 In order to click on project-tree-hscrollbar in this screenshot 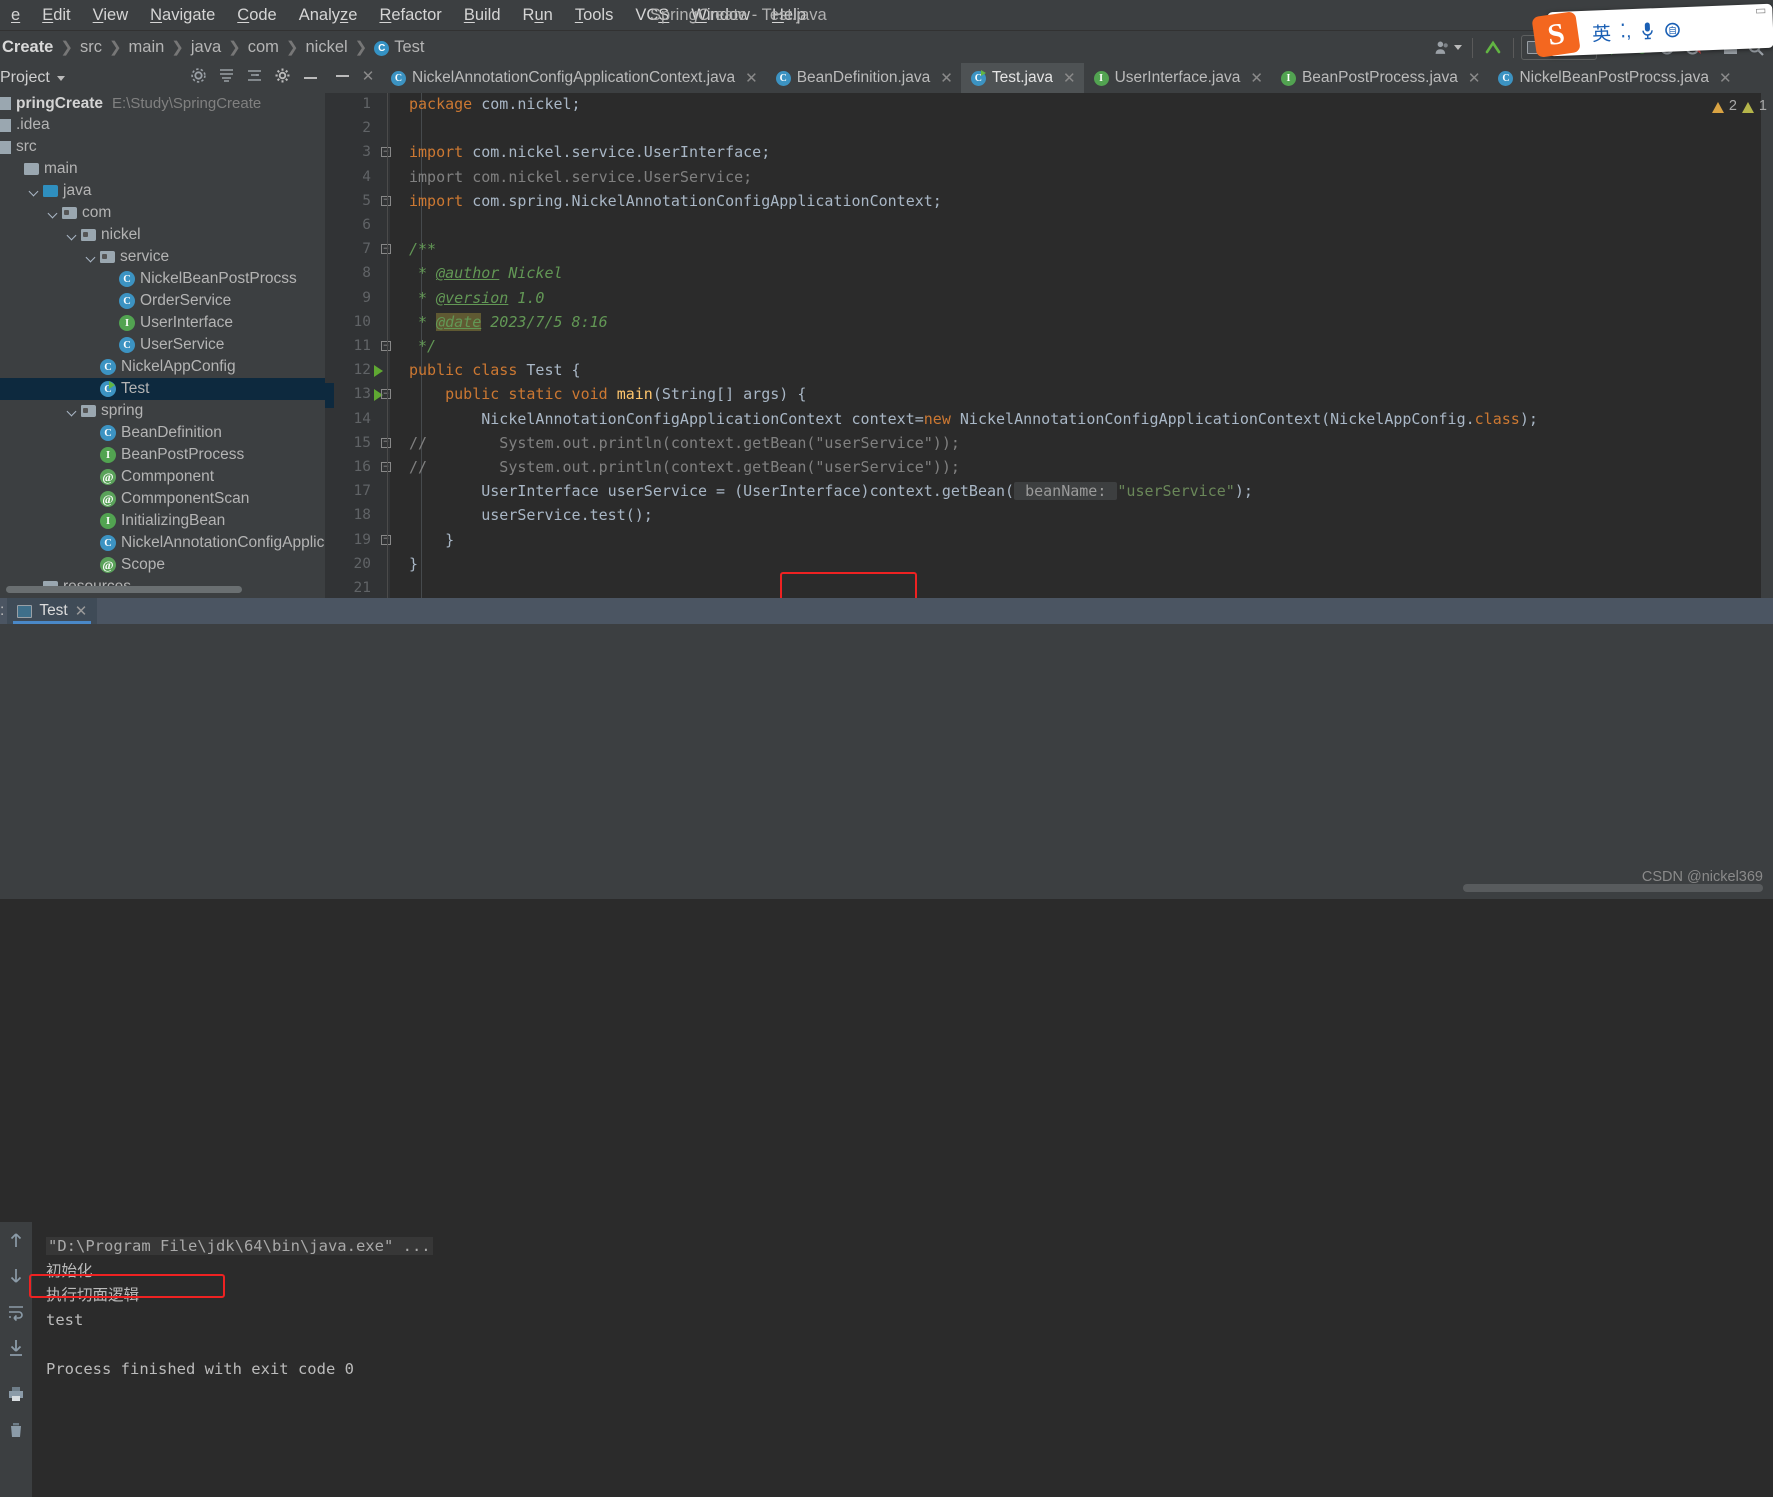, I will do `click(162, 589)`.